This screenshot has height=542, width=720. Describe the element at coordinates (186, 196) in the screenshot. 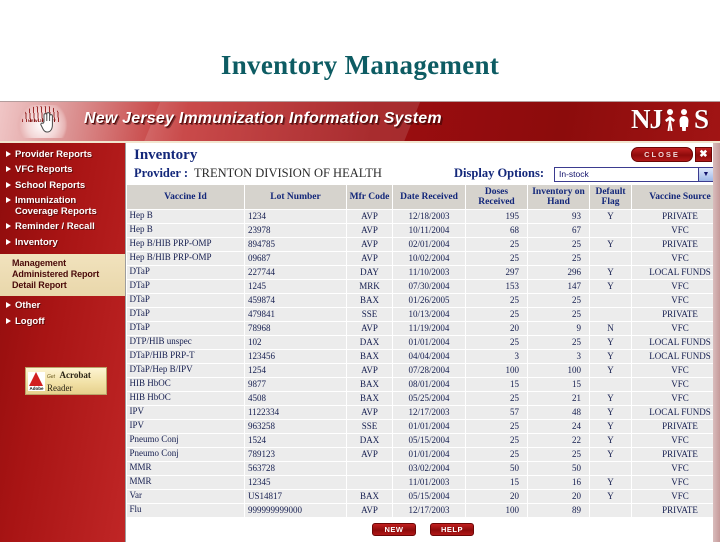

I see `column-header-vaccine-id: Vaccine Id` at that location.